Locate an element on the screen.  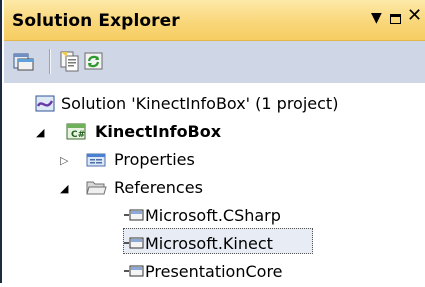
title-controls: ▼ ✕ is located at coordinates (396, 20).